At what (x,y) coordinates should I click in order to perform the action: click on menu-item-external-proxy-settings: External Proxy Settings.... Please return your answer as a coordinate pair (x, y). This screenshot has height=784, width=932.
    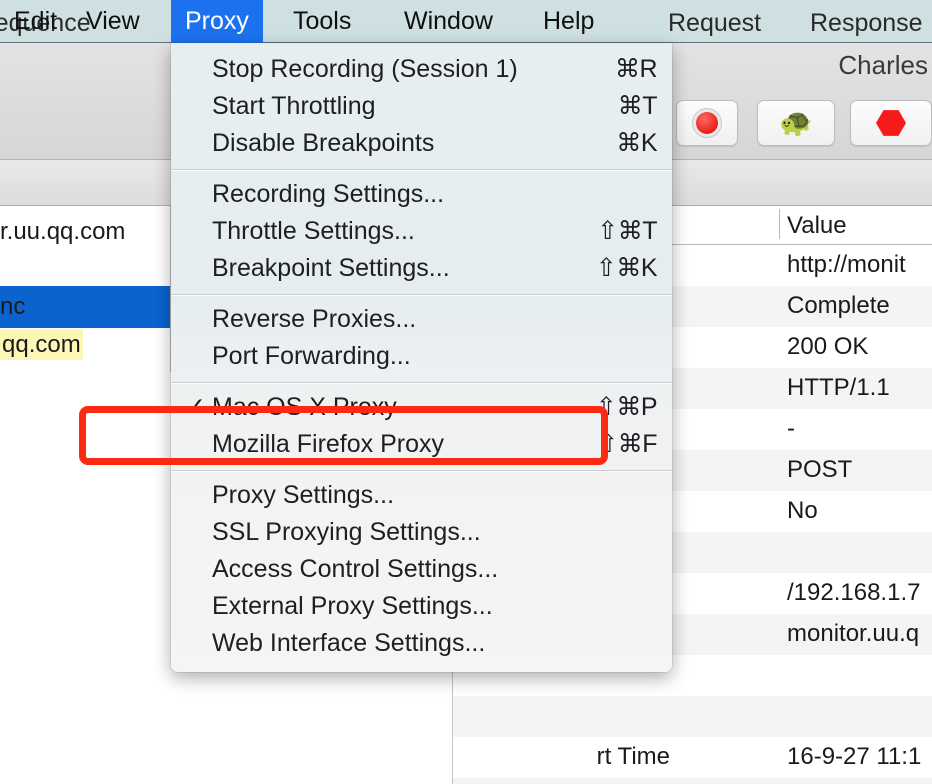
    Looking at the image, I should click on (421, 606).